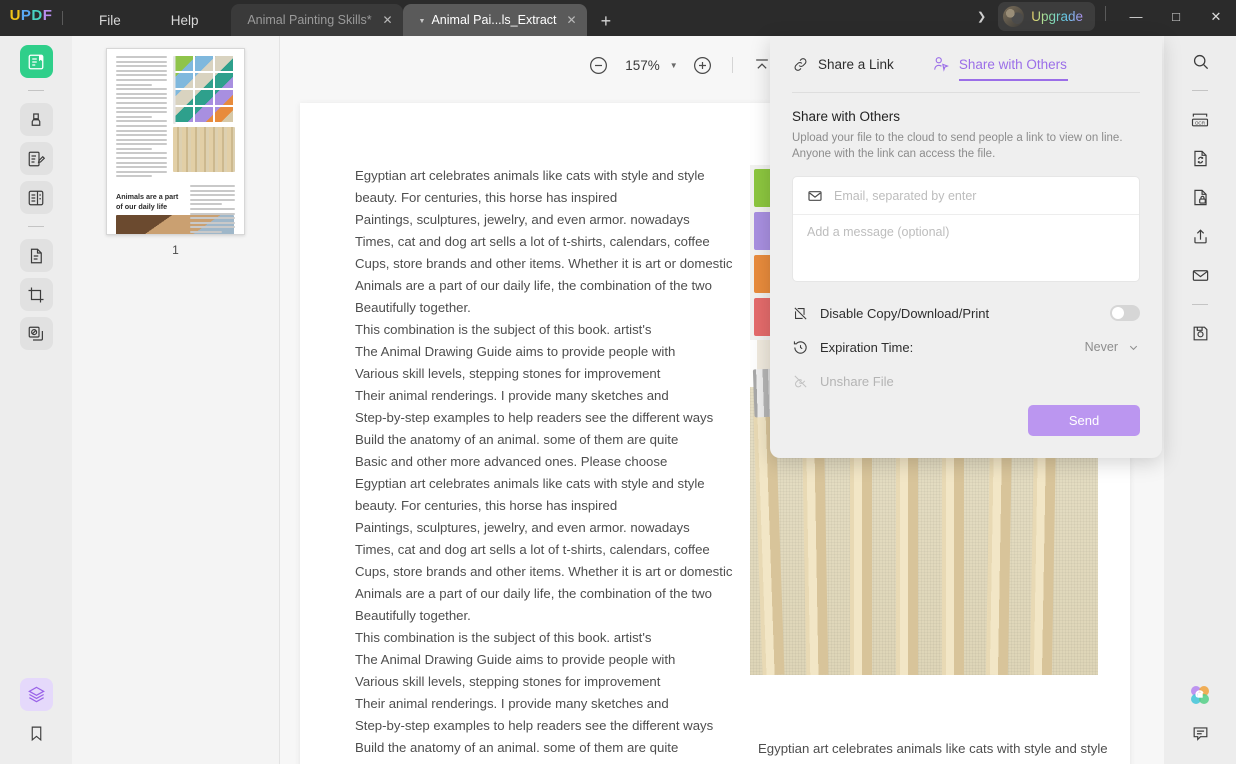  Describe the element at coordinates (905, 313) in the screenshot. I see `disable-copy-label: Disable Copy/Download/Print` at that location.